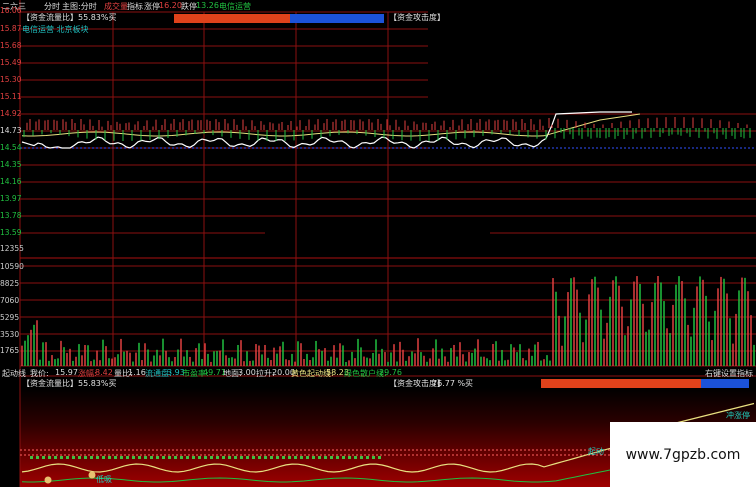  I want to click on price-tick-label: 15.11, so click(11, 96).